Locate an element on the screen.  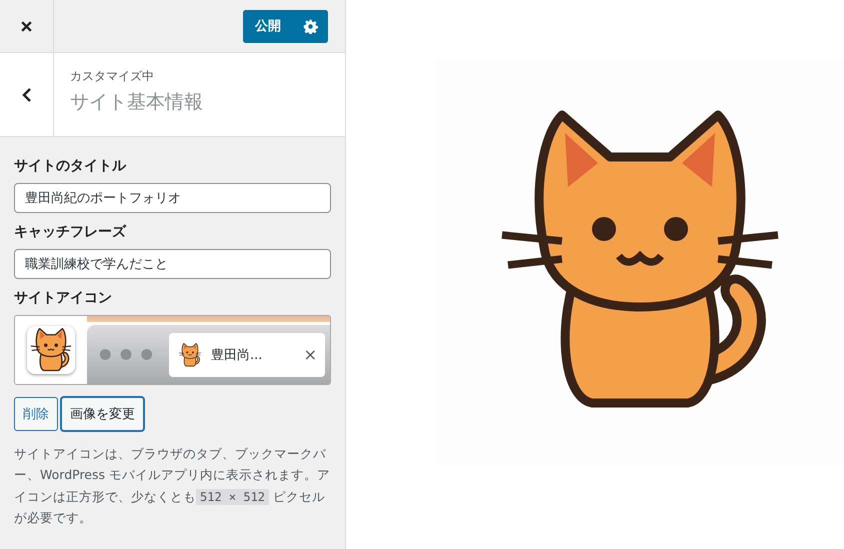
tab-close: × is located at coordinates (310, 354).